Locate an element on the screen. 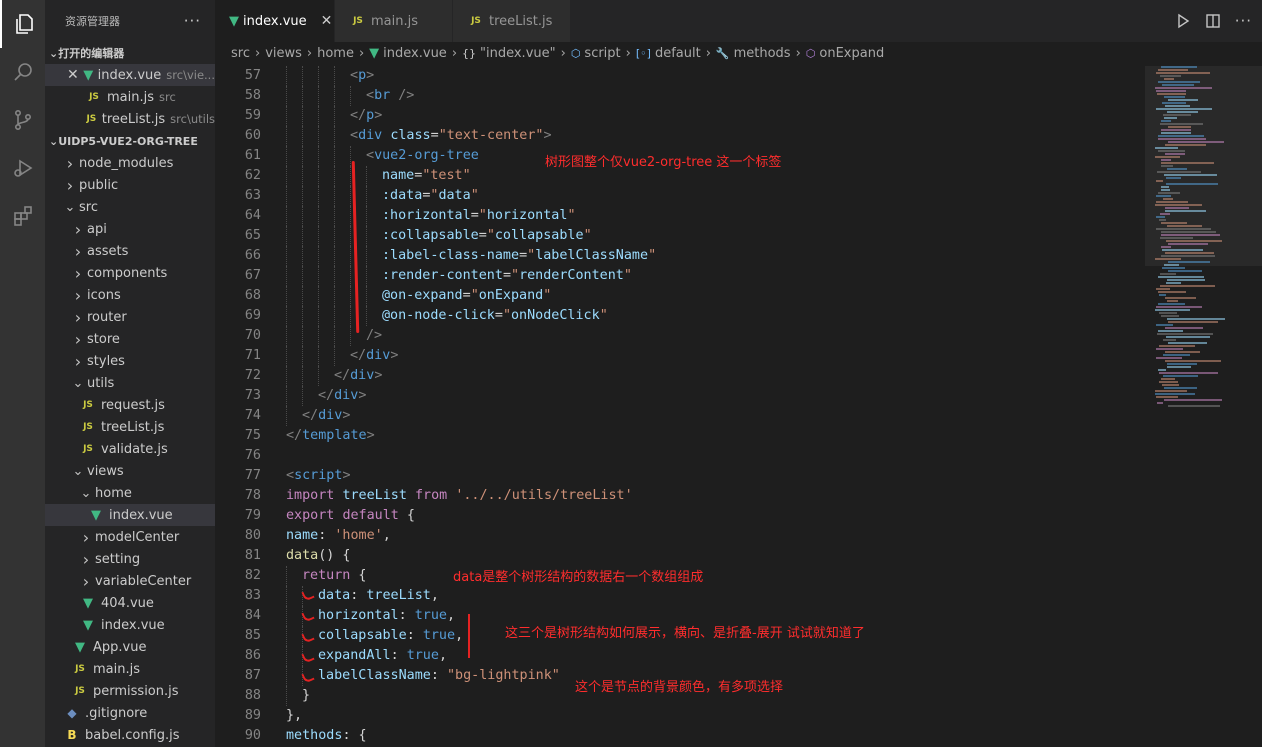  line-number: 82 is located at coordinates (252, 575).